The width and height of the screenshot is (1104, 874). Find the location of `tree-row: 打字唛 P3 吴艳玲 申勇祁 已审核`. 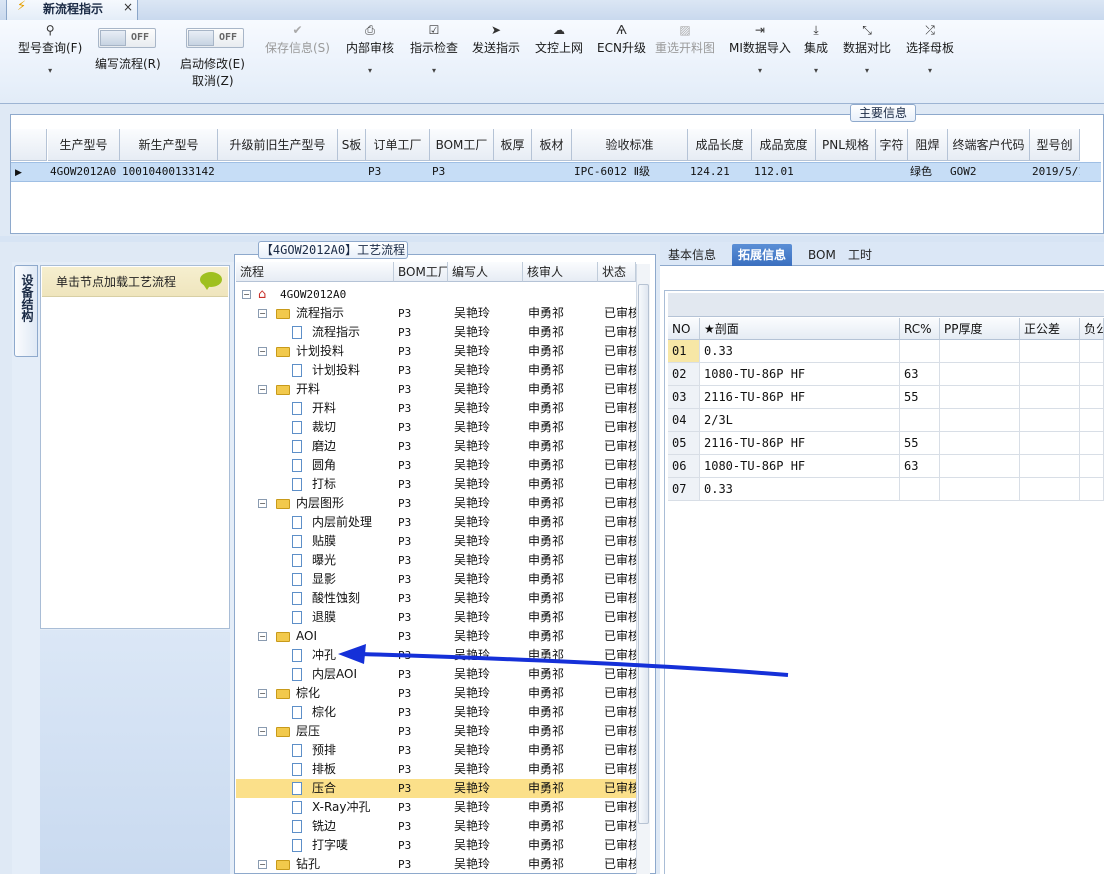

tree-row: 打字唛 P3 吴艳玲 申勇祁 已审核 is located at coordinates (436, 845).